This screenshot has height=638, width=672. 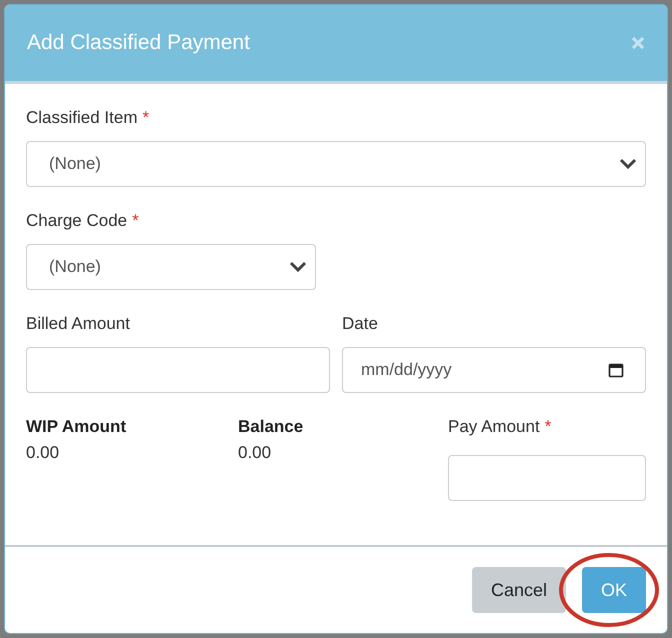 What do you see at coordinates (88, 118) in the screenshot?
I see `field-label: Classified Item *` at bounding box center [88, 118].